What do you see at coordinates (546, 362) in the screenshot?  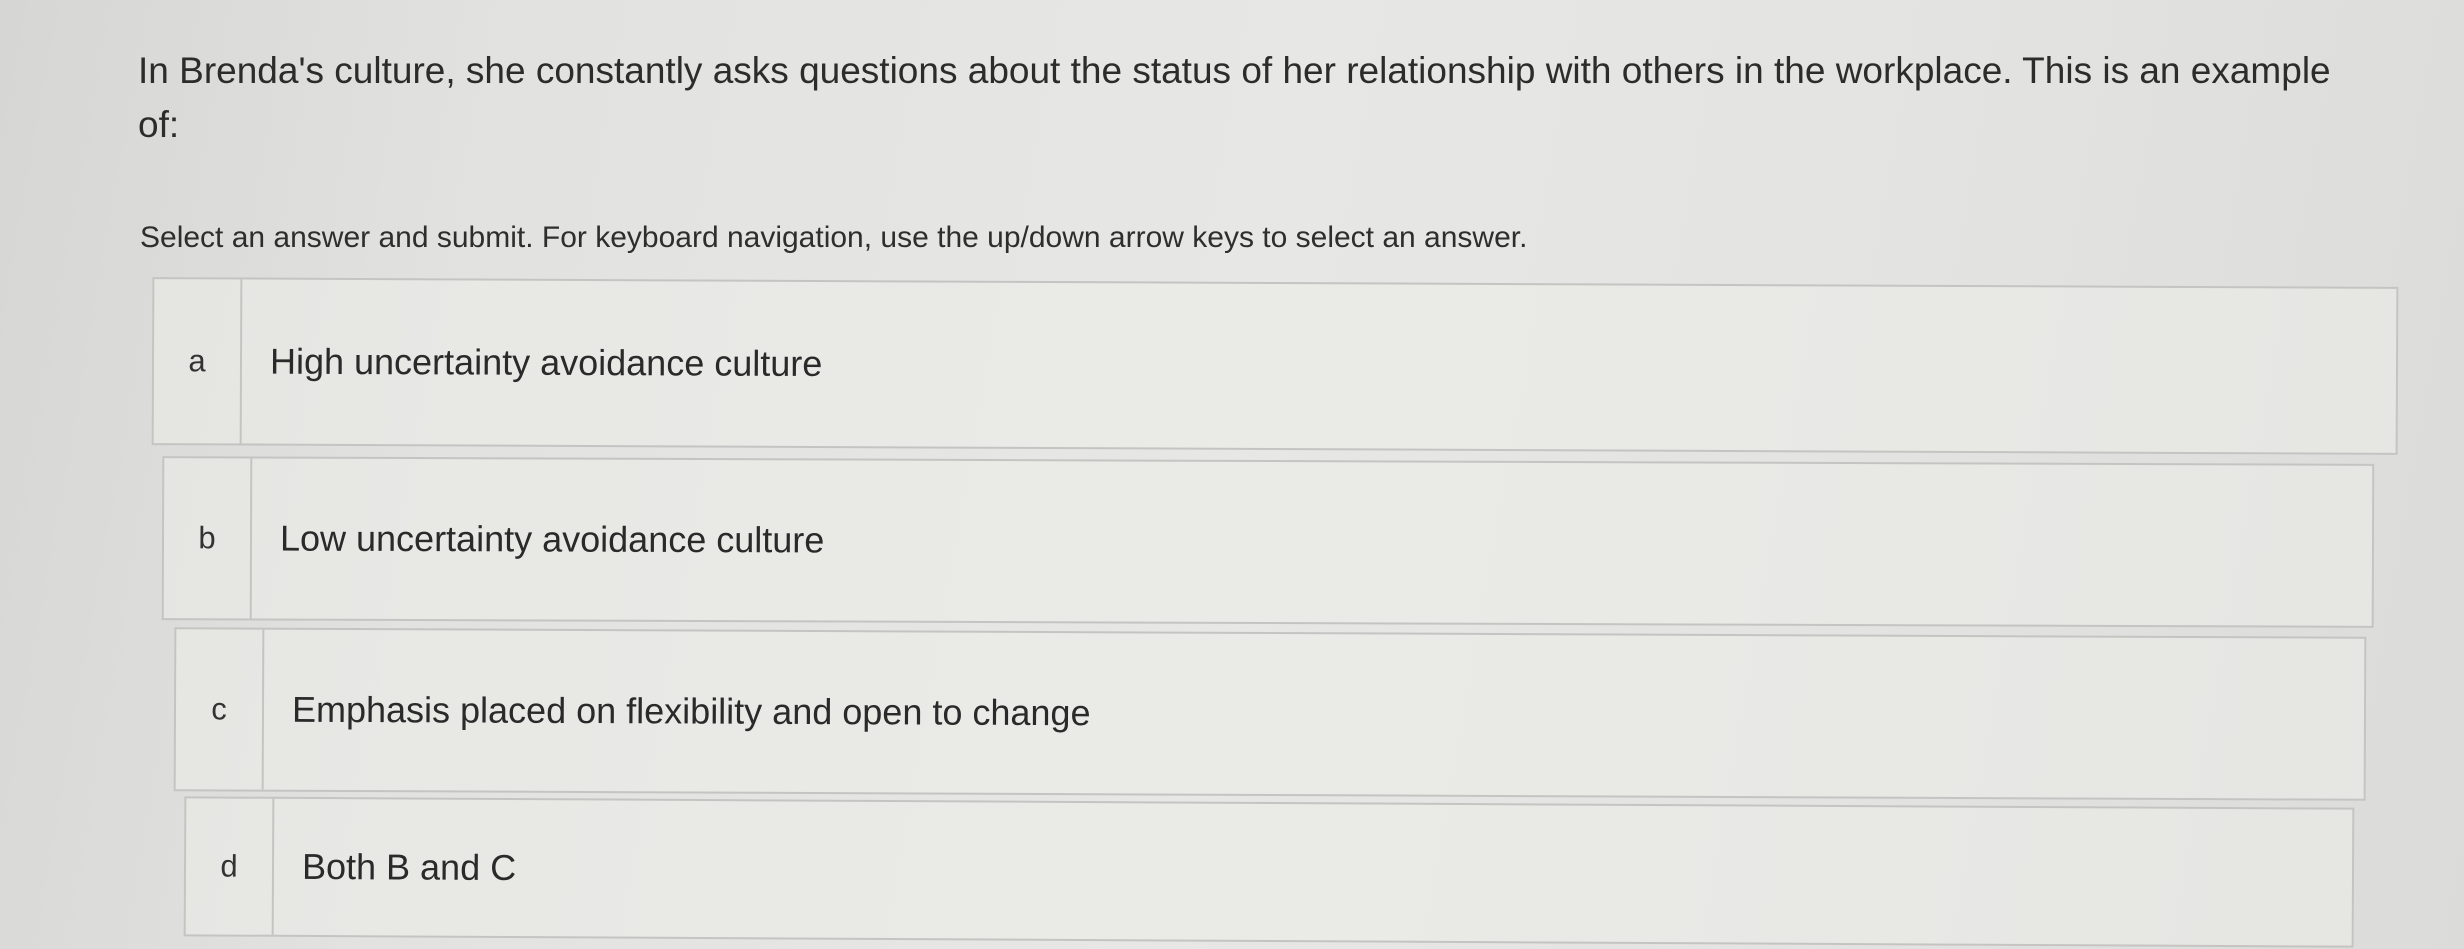 I see `option-label: High uncertainty avoidance culture` at bounding box center [546, 362].